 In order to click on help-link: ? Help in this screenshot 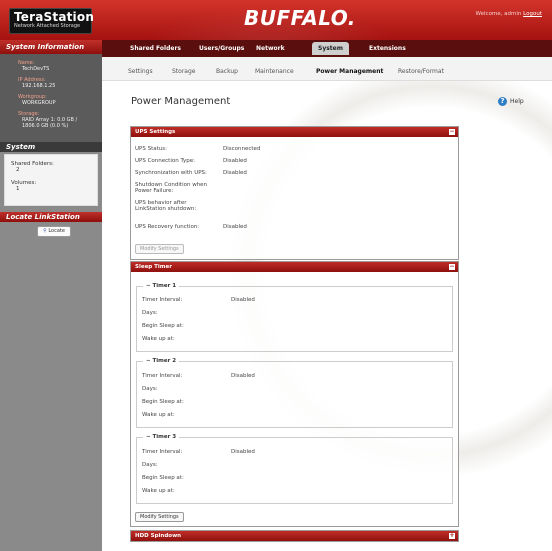, I will do `click(511, 101)`.